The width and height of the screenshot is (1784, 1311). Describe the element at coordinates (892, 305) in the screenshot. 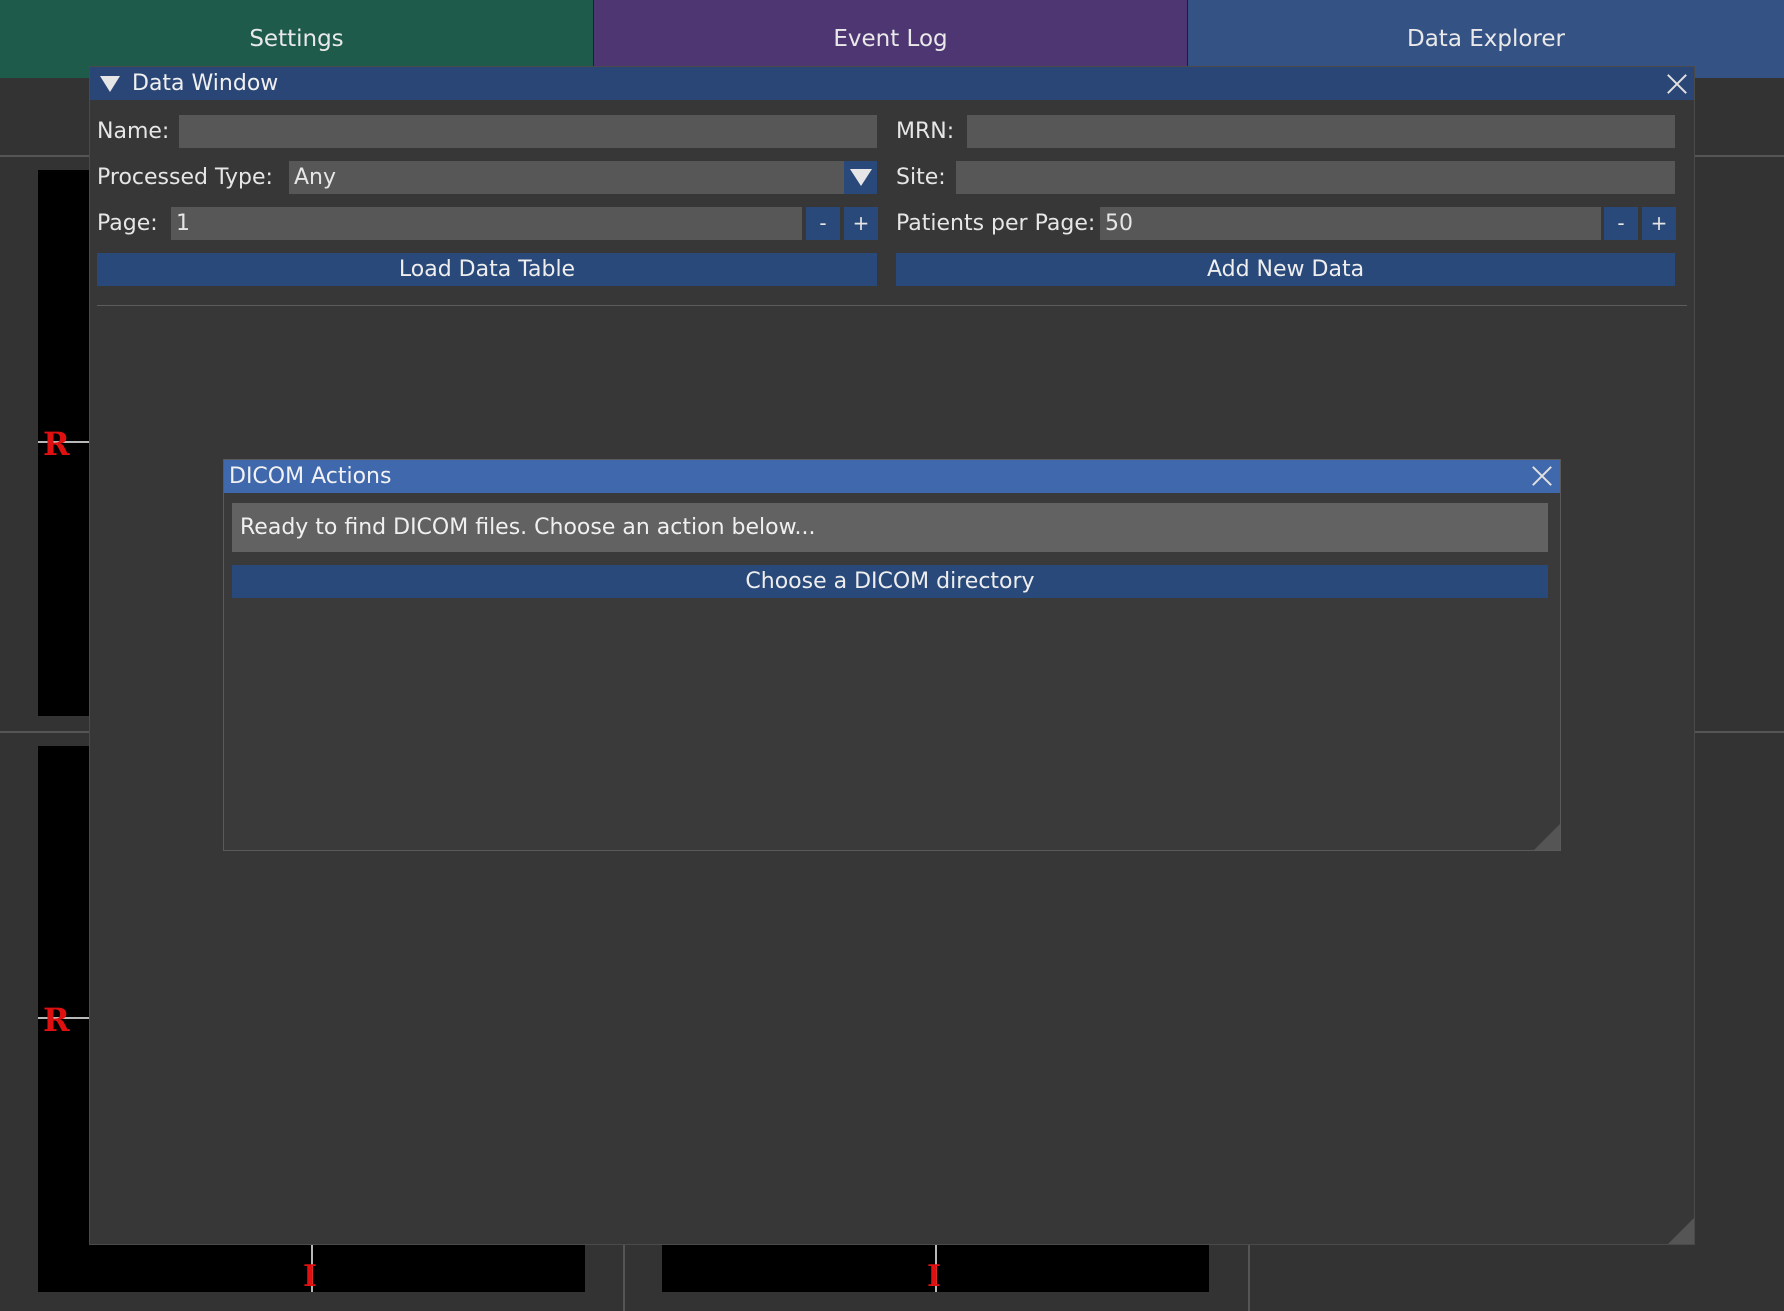

I see `separator` at that location.